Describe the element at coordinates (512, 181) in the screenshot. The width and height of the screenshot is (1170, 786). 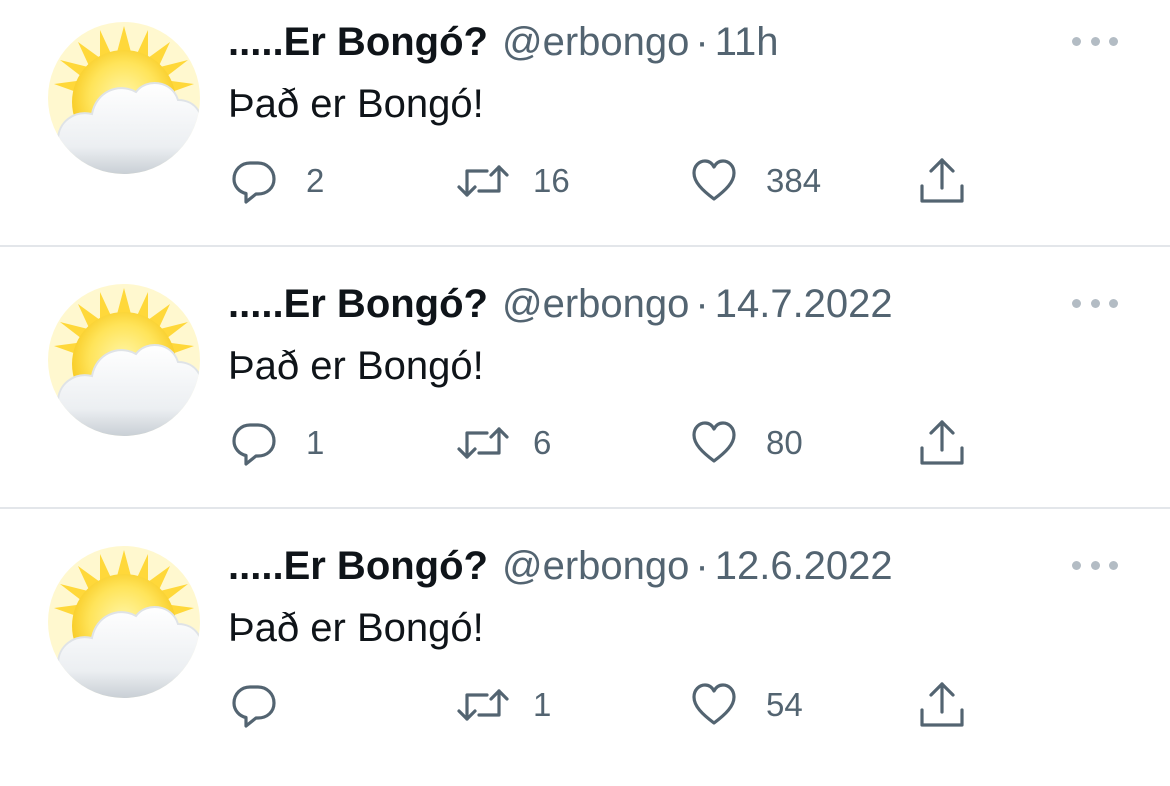
I see `retweet-button: 16` at that location.